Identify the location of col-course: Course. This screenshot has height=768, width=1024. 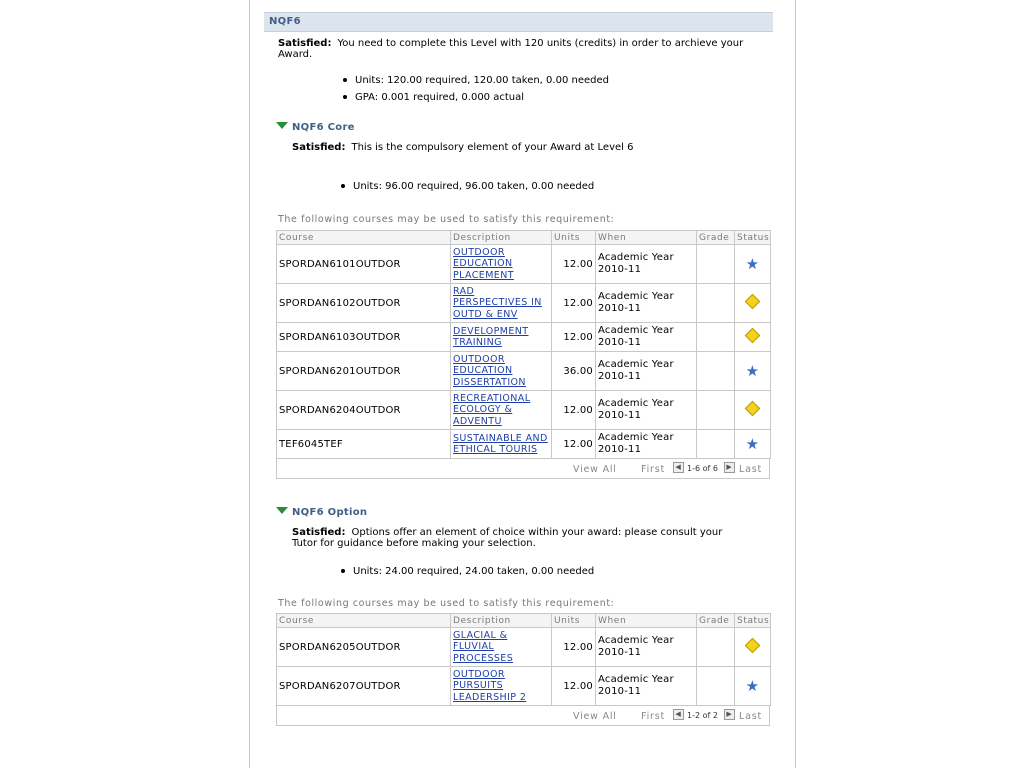
(363, 237).